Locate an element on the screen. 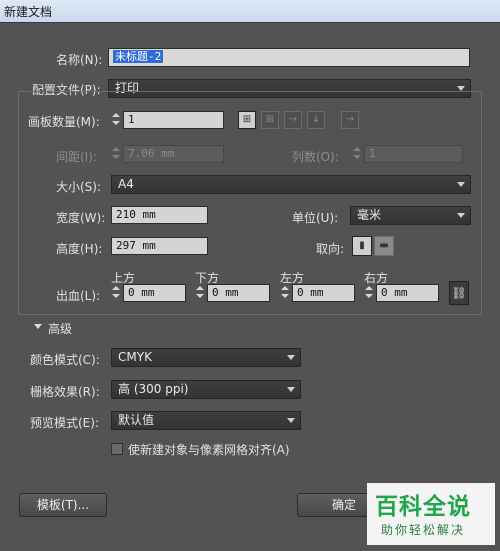  bleed-left-input: 0 mm is located at coordinates (323, 293).